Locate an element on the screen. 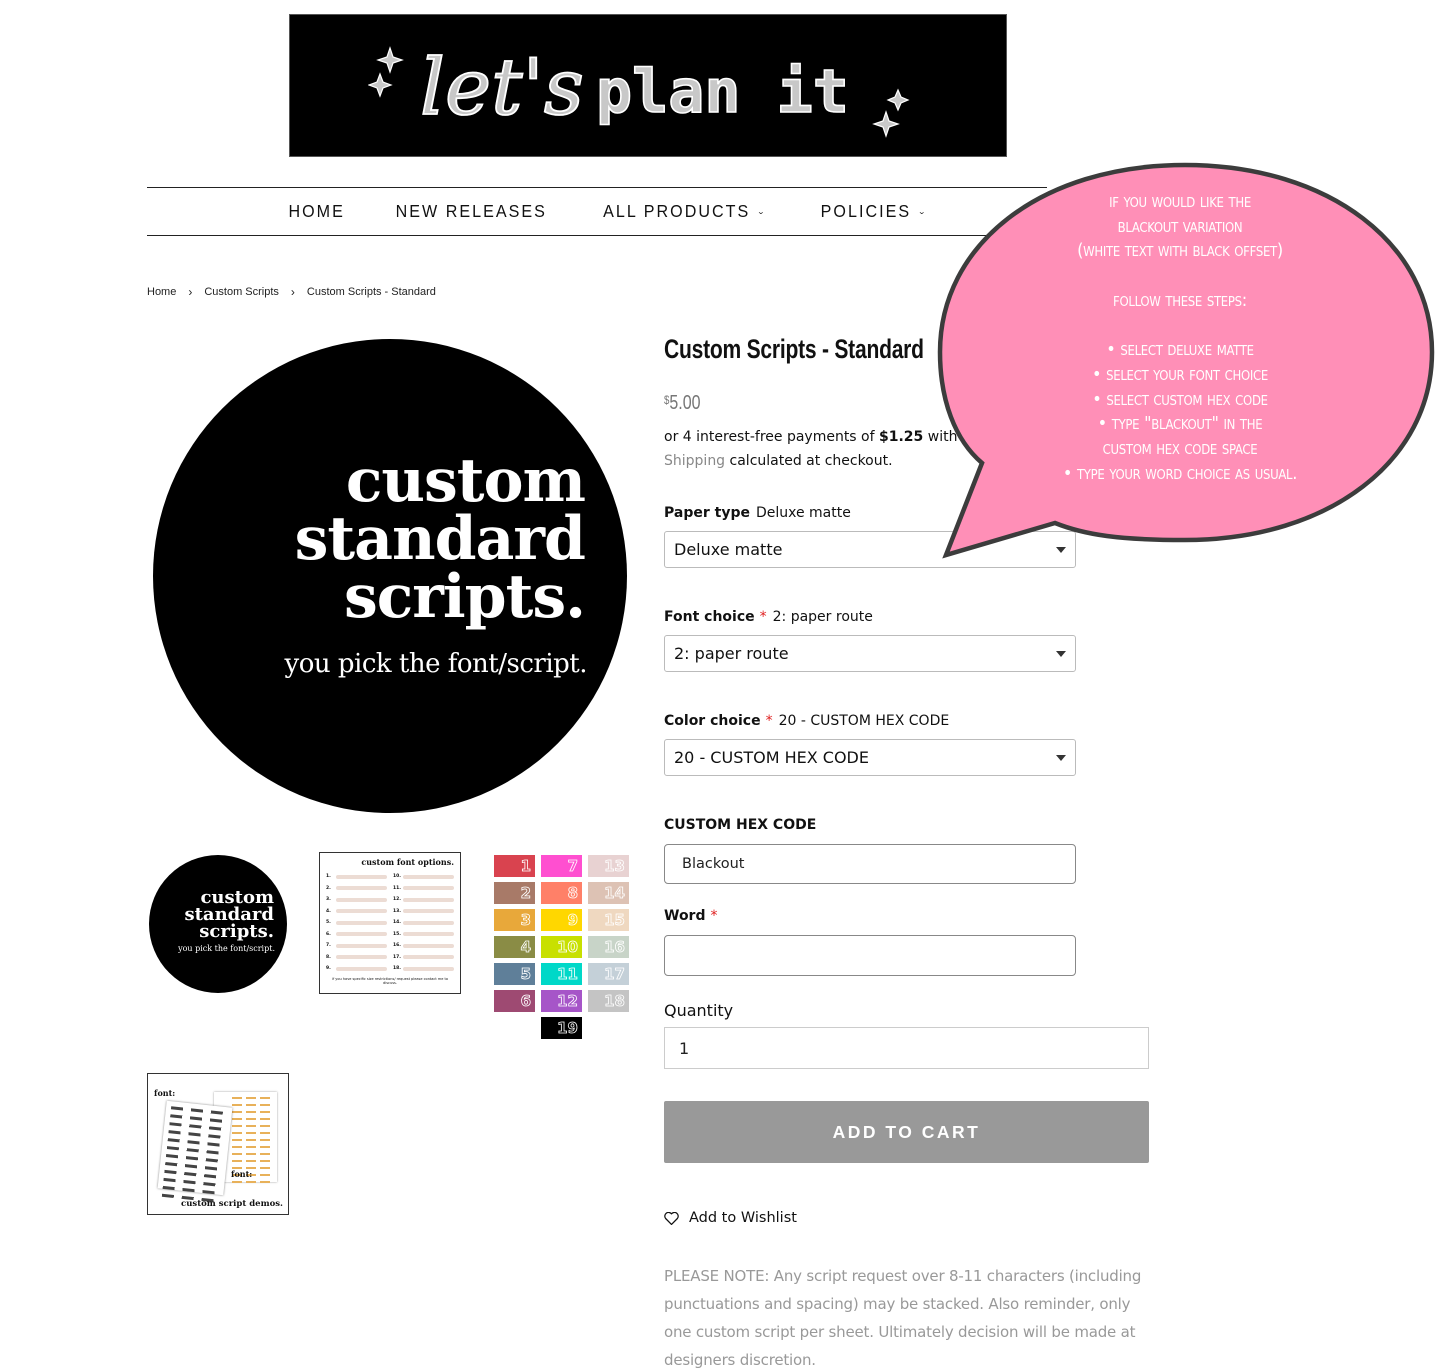 The image size is (1445, 1368). color-swatch: 19 is located at coordinates (561, 1028).